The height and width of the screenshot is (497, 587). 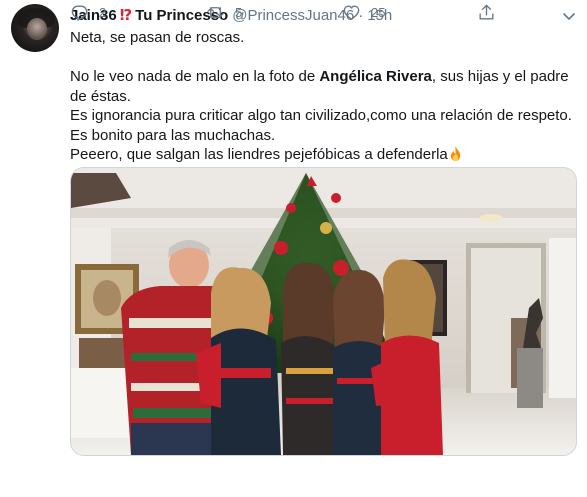 What do you see at coordinates (363, 12) in the screenshot?
I see `like-button: 25` at bounding box center [363, 12].